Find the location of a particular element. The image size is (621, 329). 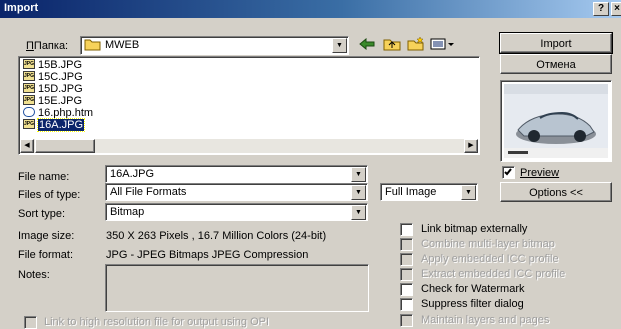

scroll-left-icon: ◀ is located at coordinates (27, 146).